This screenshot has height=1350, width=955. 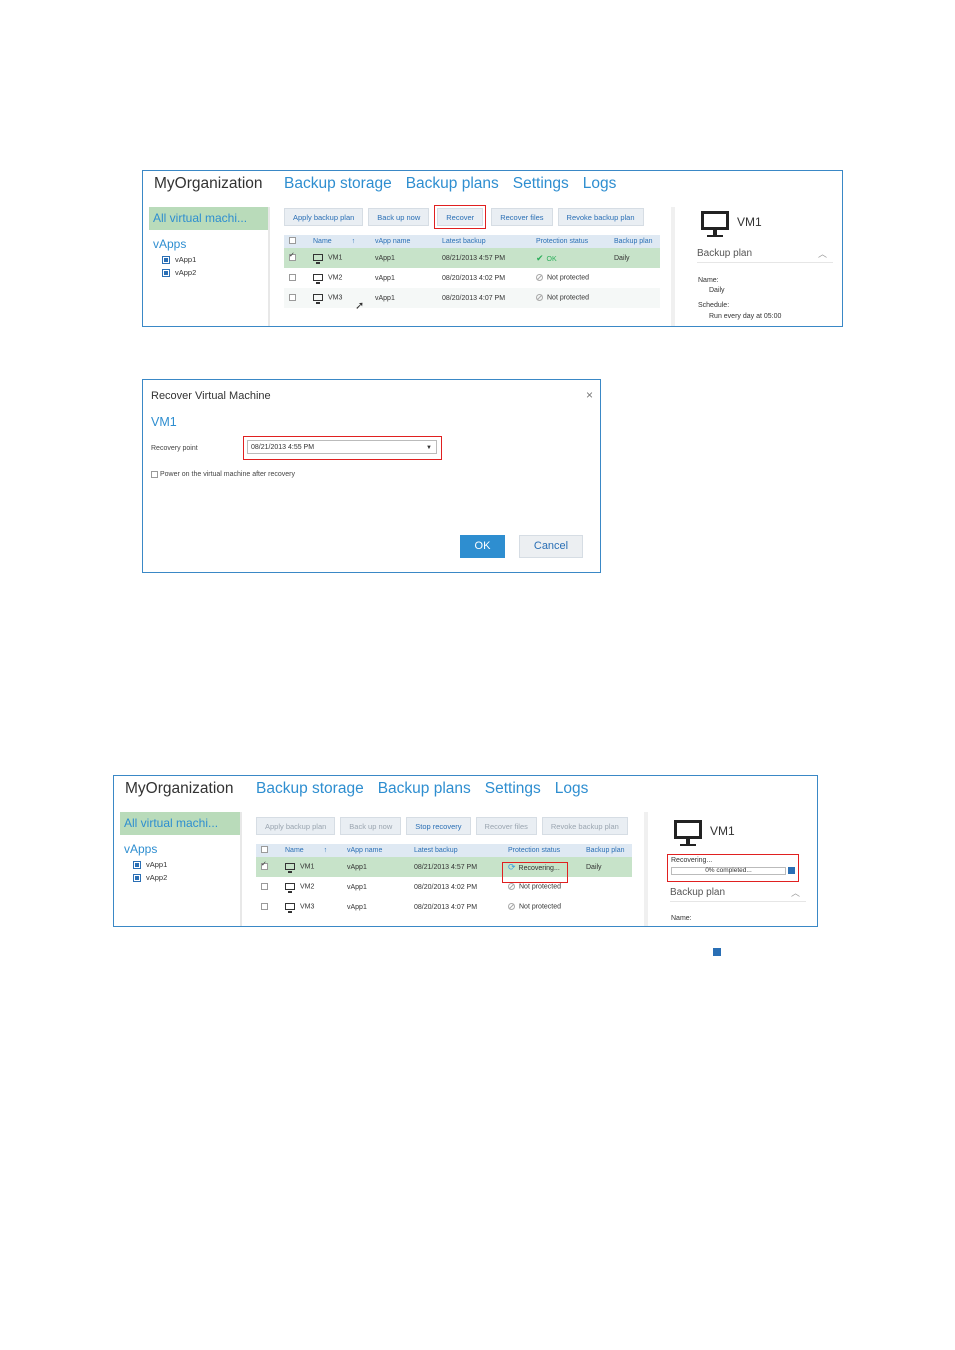 What do you see at coordinates (745, 316) in the screenshot?
I see `schedule-value: Run every day at 05:00` at bounding box center [745, 316].